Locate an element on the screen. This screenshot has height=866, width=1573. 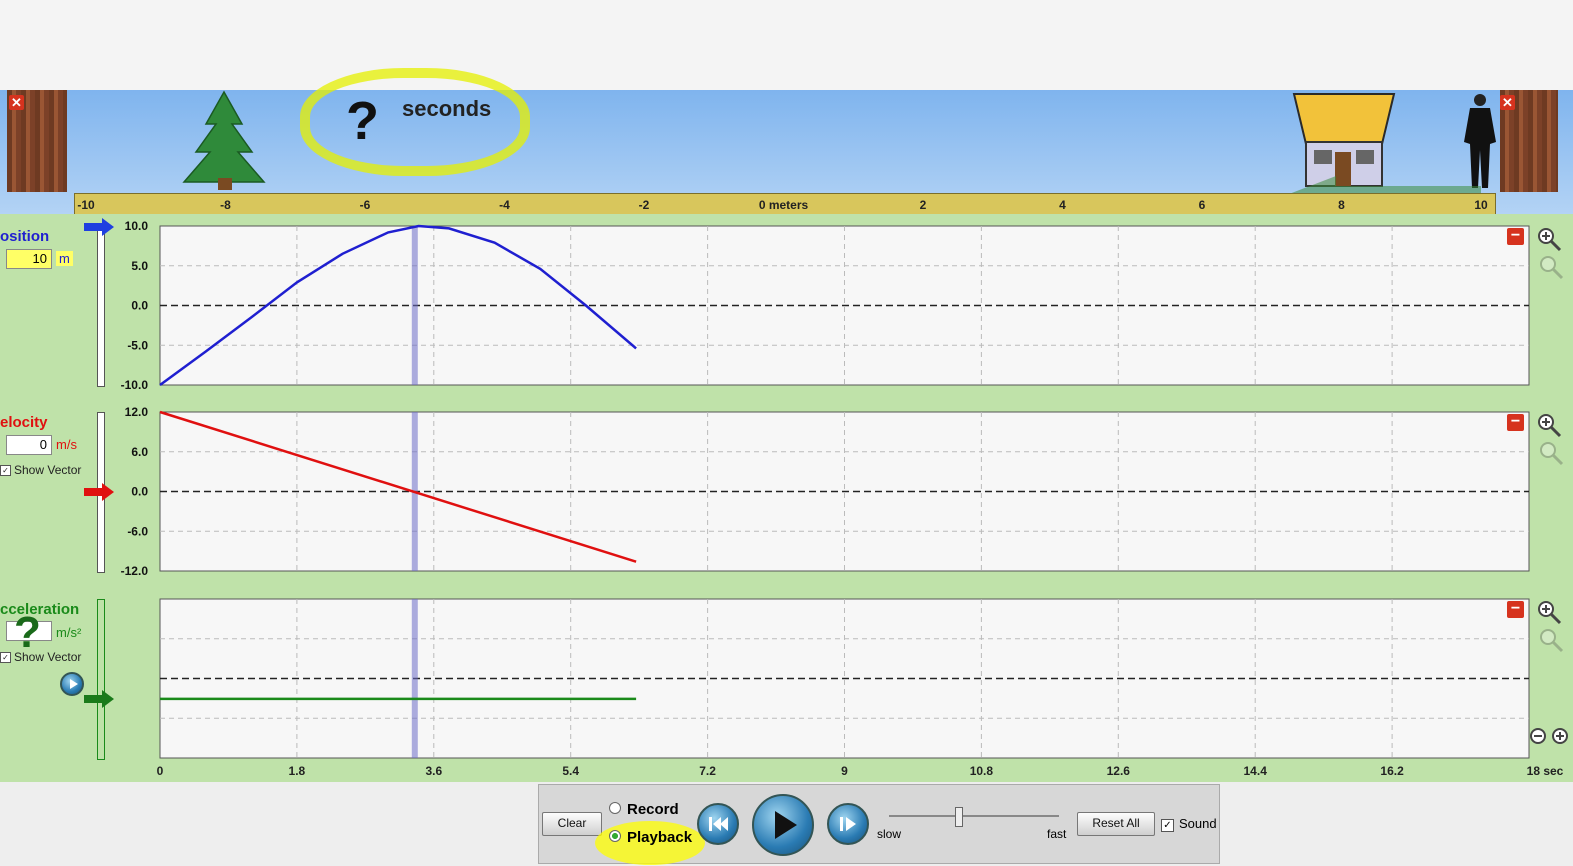
position-minimize-icon: − is located at coordinates (1515, 236).